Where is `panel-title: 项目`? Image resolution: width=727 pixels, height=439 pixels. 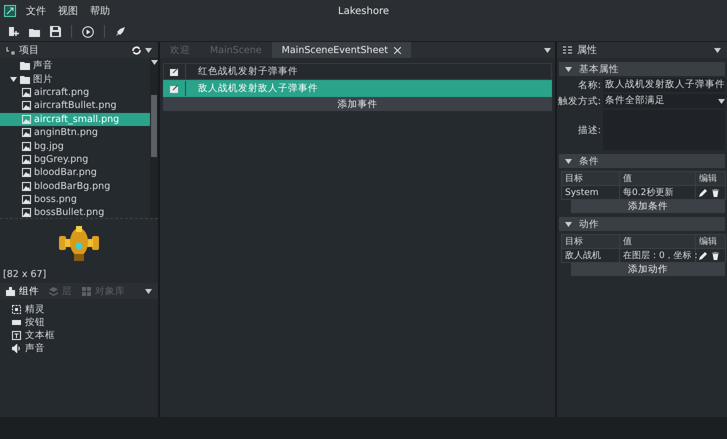 panel-title: 项目 is located at coordinates (29, 50).